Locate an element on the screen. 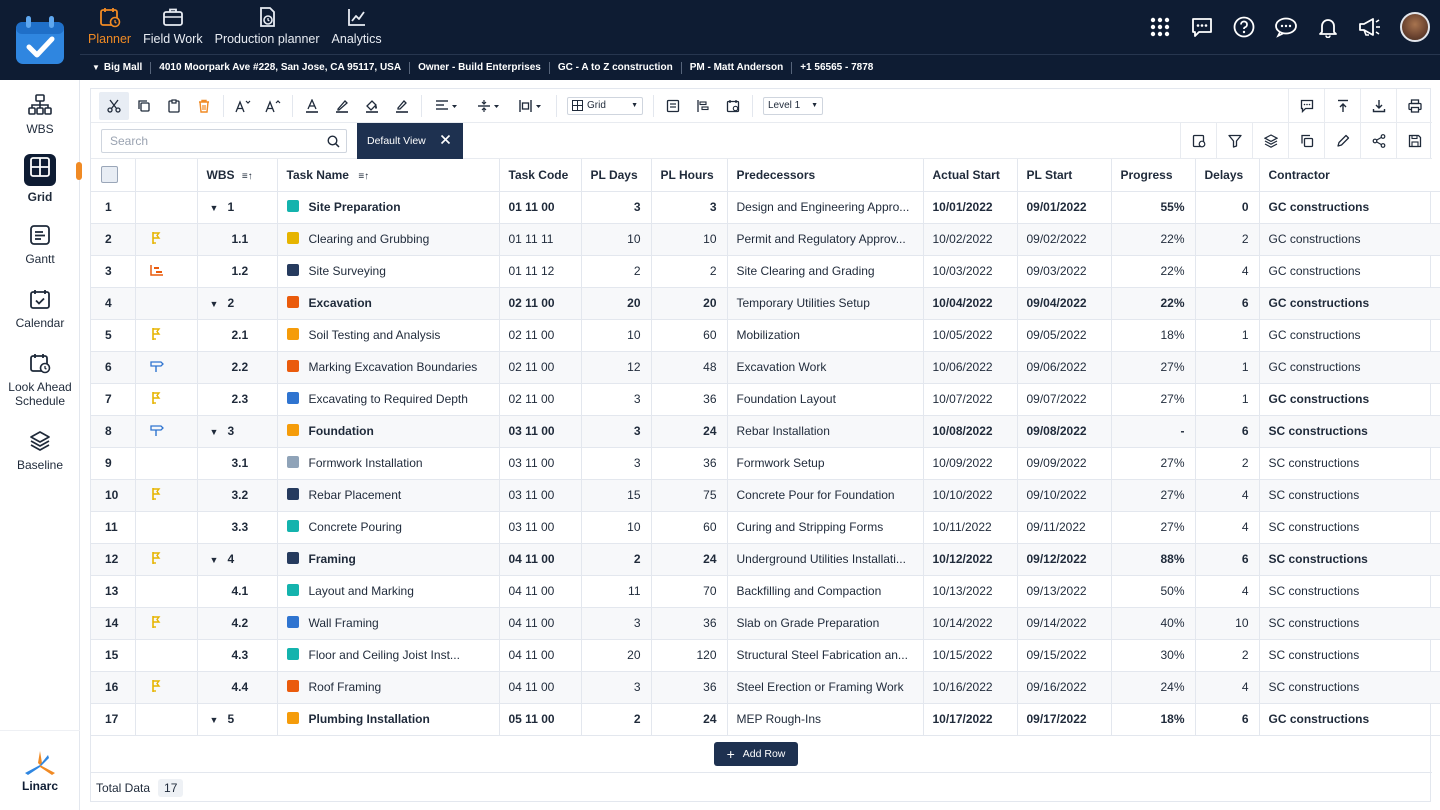 The width and height of the screenshot is (1440, 810). pl-start-cell: 09/02/2022 is located at coordinates (1064, 239).